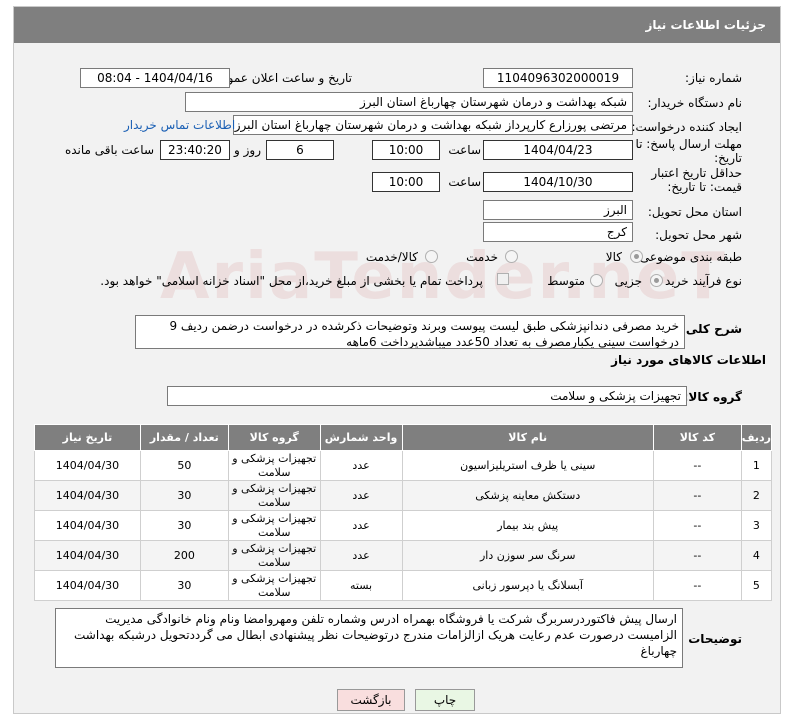 The width and height of the screenshot is (788, 726). Describe the element at coordinates (184, 465) in the screenshot. I see `item-quantity: 50` at that location.